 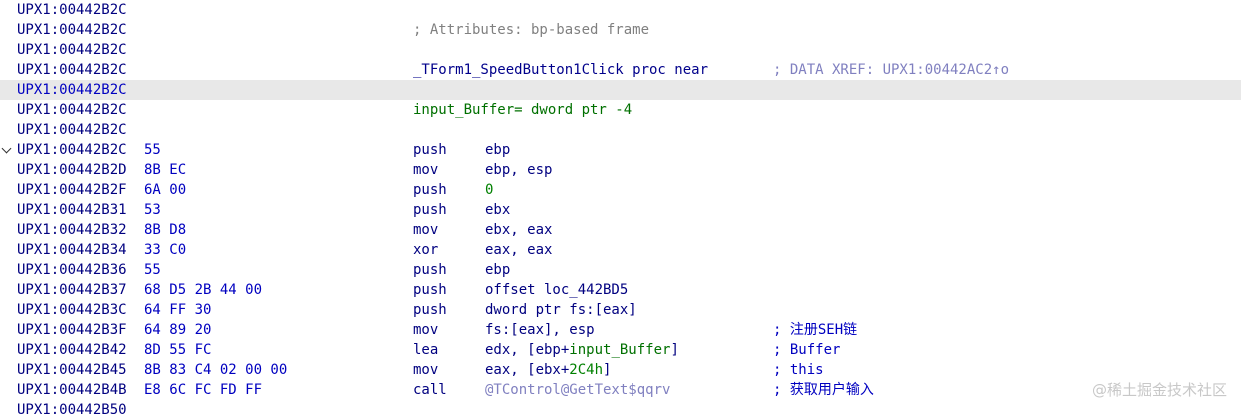 I want to click on listing-line: UPX1:00442B2C input_Buffer= dword ptr -4, so click(x=620, y=110).